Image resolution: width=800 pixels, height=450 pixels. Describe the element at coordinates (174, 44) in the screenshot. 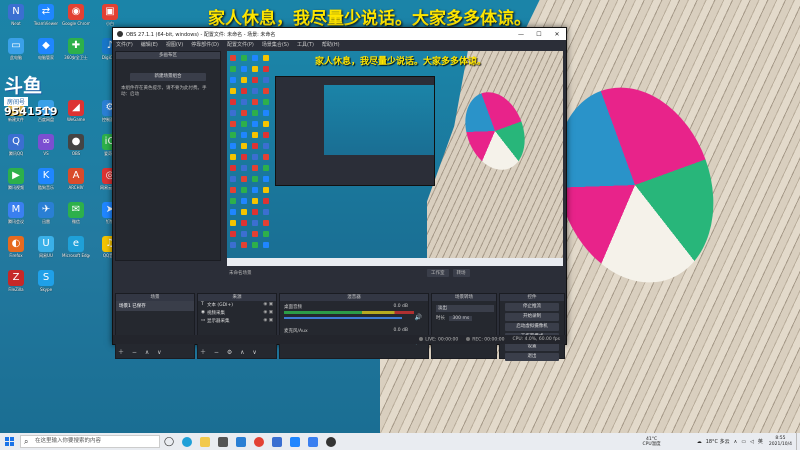

I see `obs-menu-item: 视图(V)` at that location.